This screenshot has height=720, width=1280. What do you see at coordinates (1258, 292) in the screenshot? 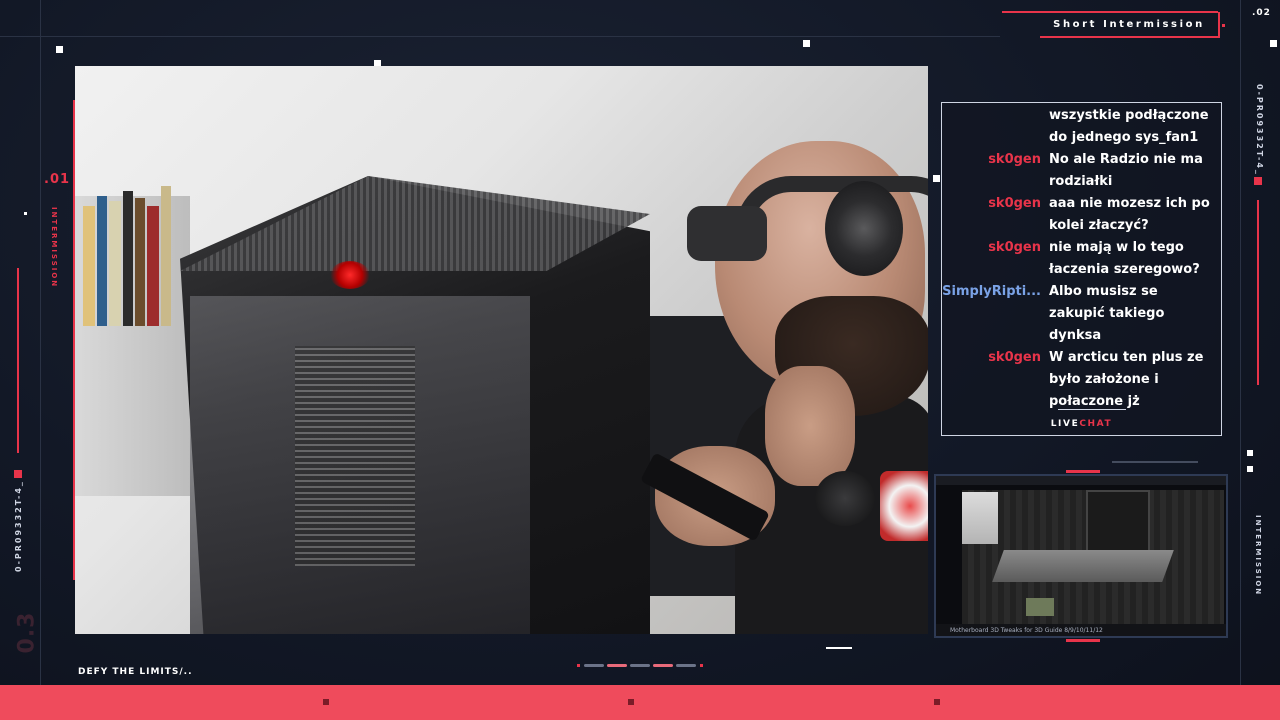
I see `right-red-accent` at bounding box center [1258, 292].